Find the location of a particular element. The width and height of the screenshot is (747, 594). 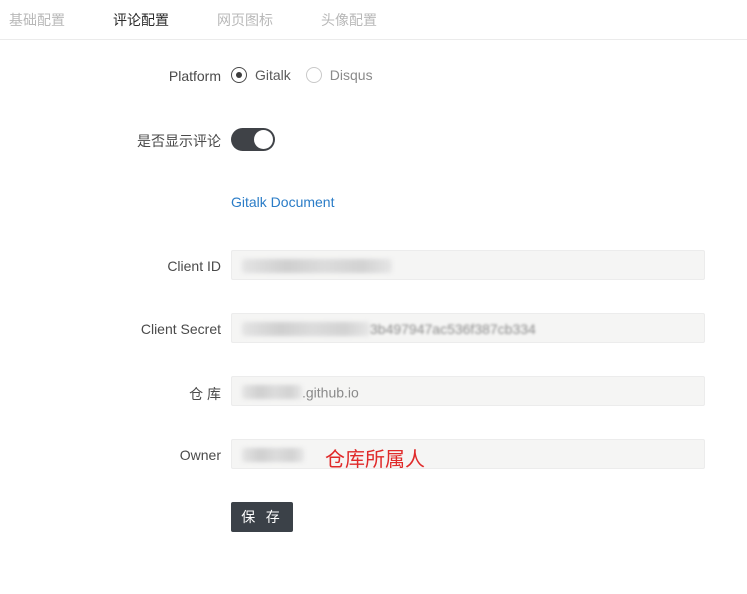

client-secret-label: Client Secret is located at coordinates (180, 329).